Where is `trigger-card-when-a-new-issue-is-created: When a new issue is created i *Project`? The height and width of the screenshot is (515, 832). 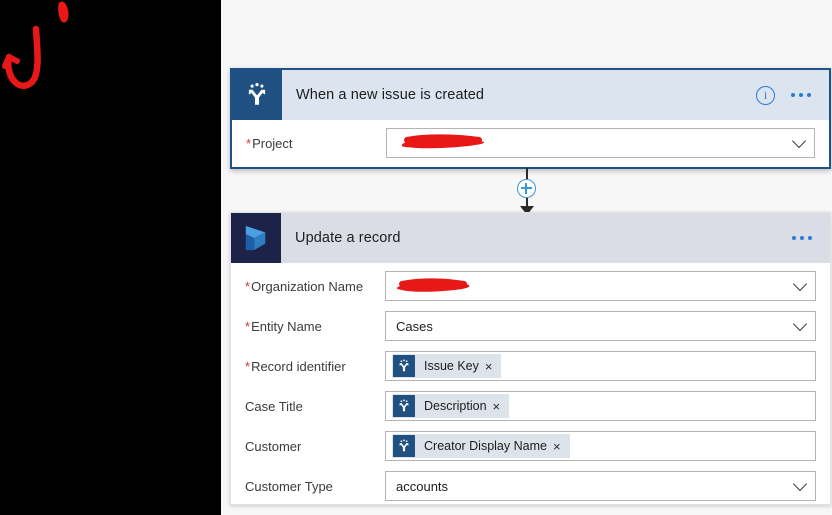
trigger-card-when-a-new-issue-is-created: When a new issue is created i *Project is located at coordinates (530, 118).